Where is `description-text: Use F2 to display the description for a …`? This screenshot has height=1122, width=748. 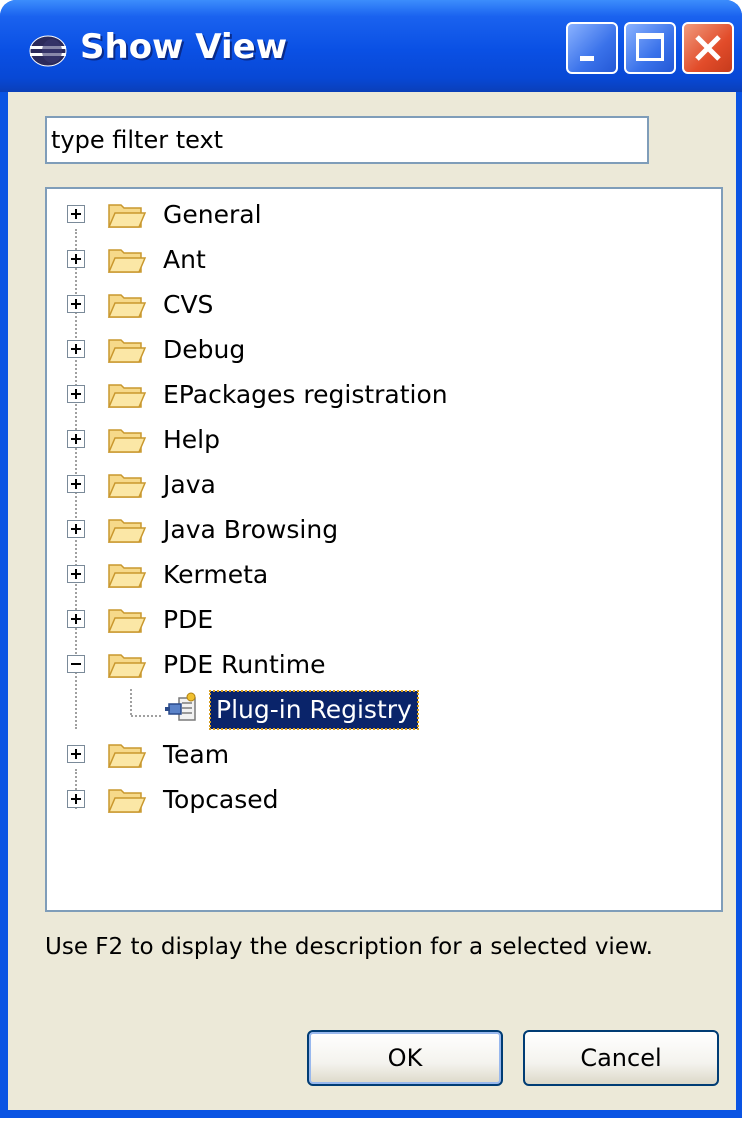 description-text: Use F2 to display the description for a … is located at coordinates (349, 947).